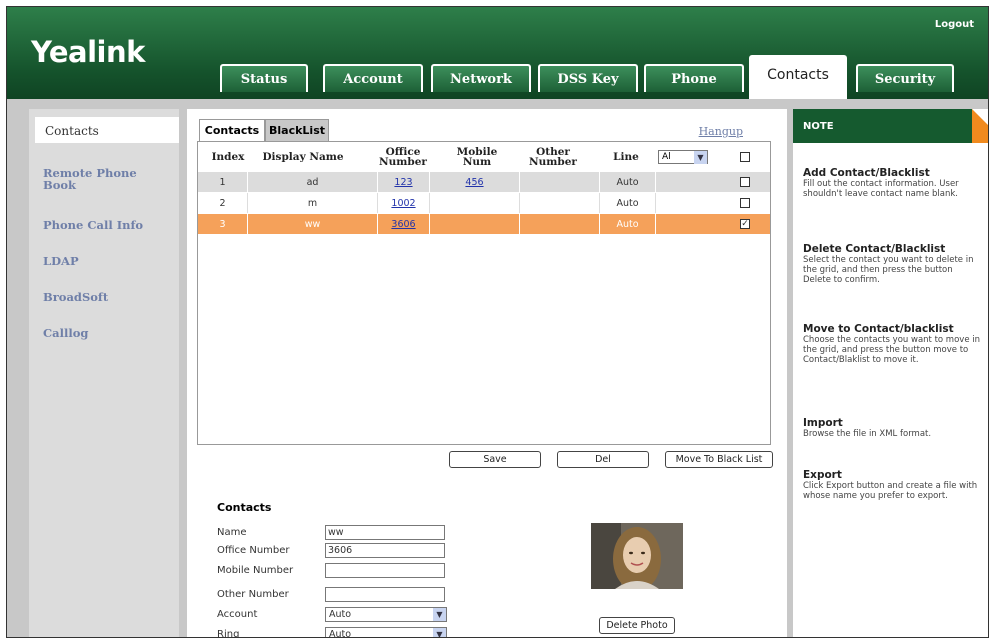  Describe the element at coordinates (878, 329) in the screenshot. I see `note-section-title: Move to Contact/blacklist` at that location.